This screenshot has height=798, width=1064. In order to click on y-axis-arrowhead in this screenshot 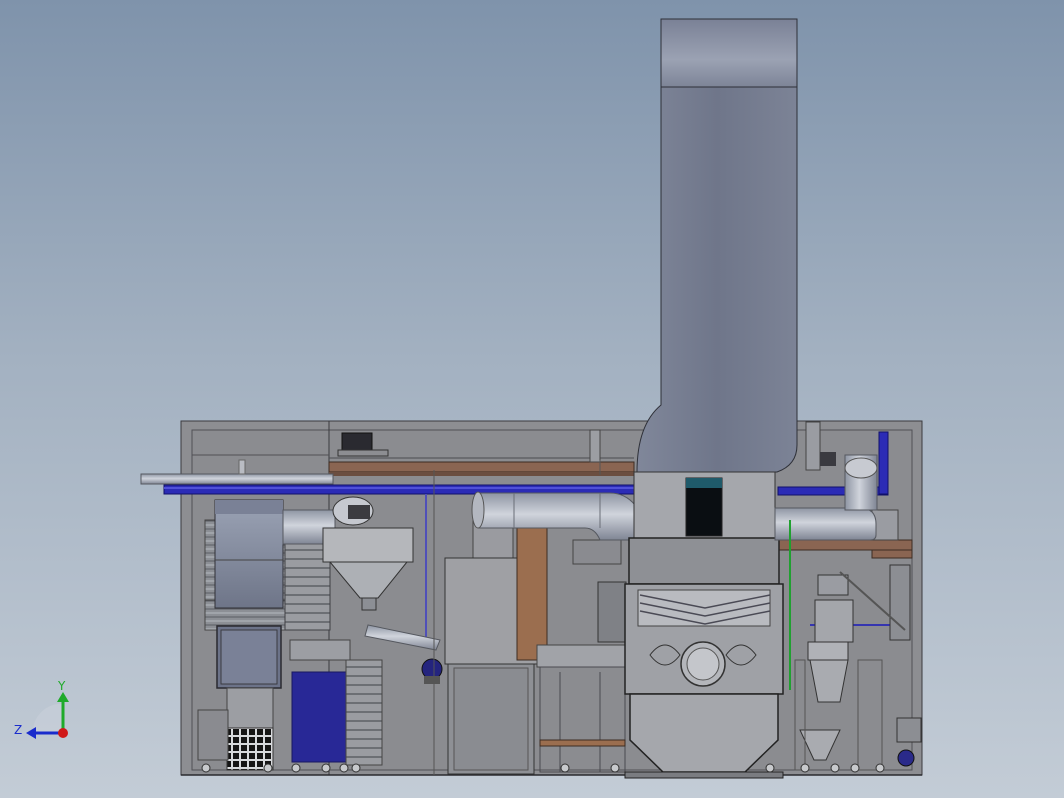, I will do `click(63, 697)`.